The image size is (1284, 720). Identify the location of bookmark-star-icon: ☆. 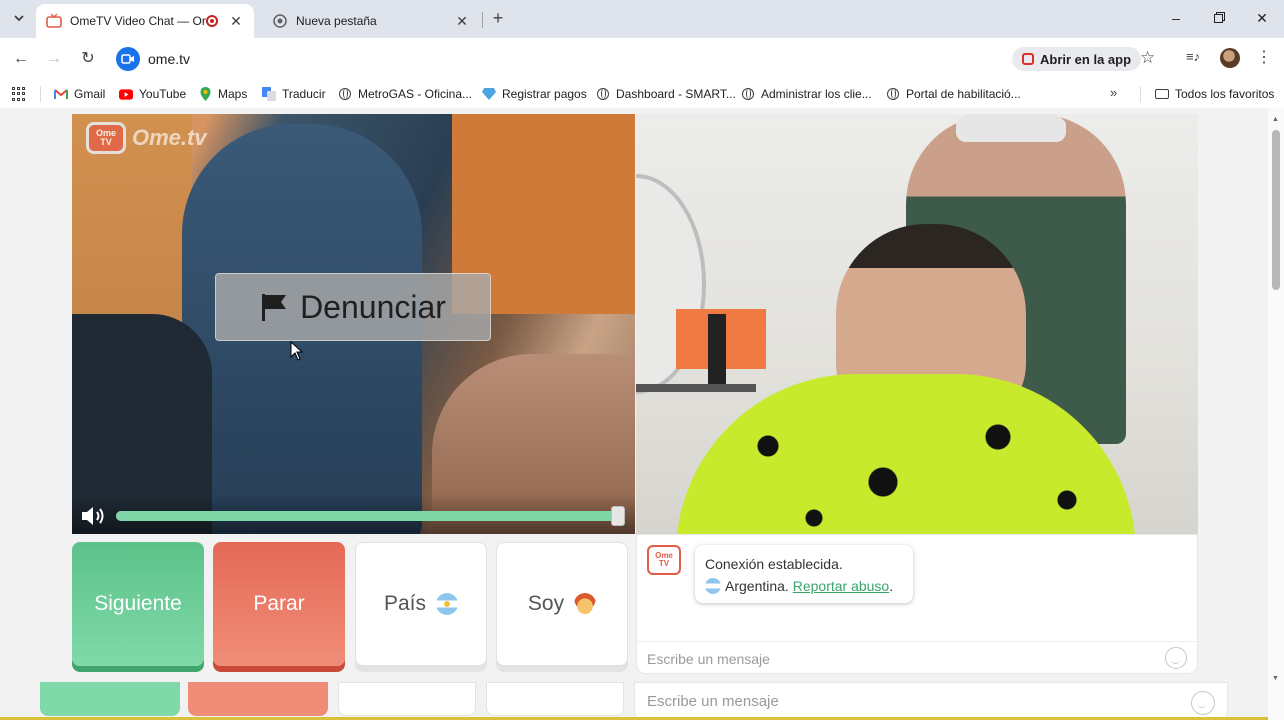
(1147, 58).